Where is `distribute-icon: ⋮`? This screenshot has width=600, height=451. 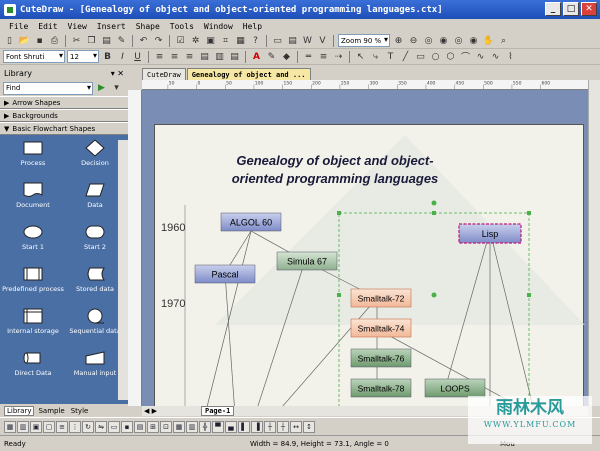 distribute-icon: ⋮ is located at coordinates (75, 426).